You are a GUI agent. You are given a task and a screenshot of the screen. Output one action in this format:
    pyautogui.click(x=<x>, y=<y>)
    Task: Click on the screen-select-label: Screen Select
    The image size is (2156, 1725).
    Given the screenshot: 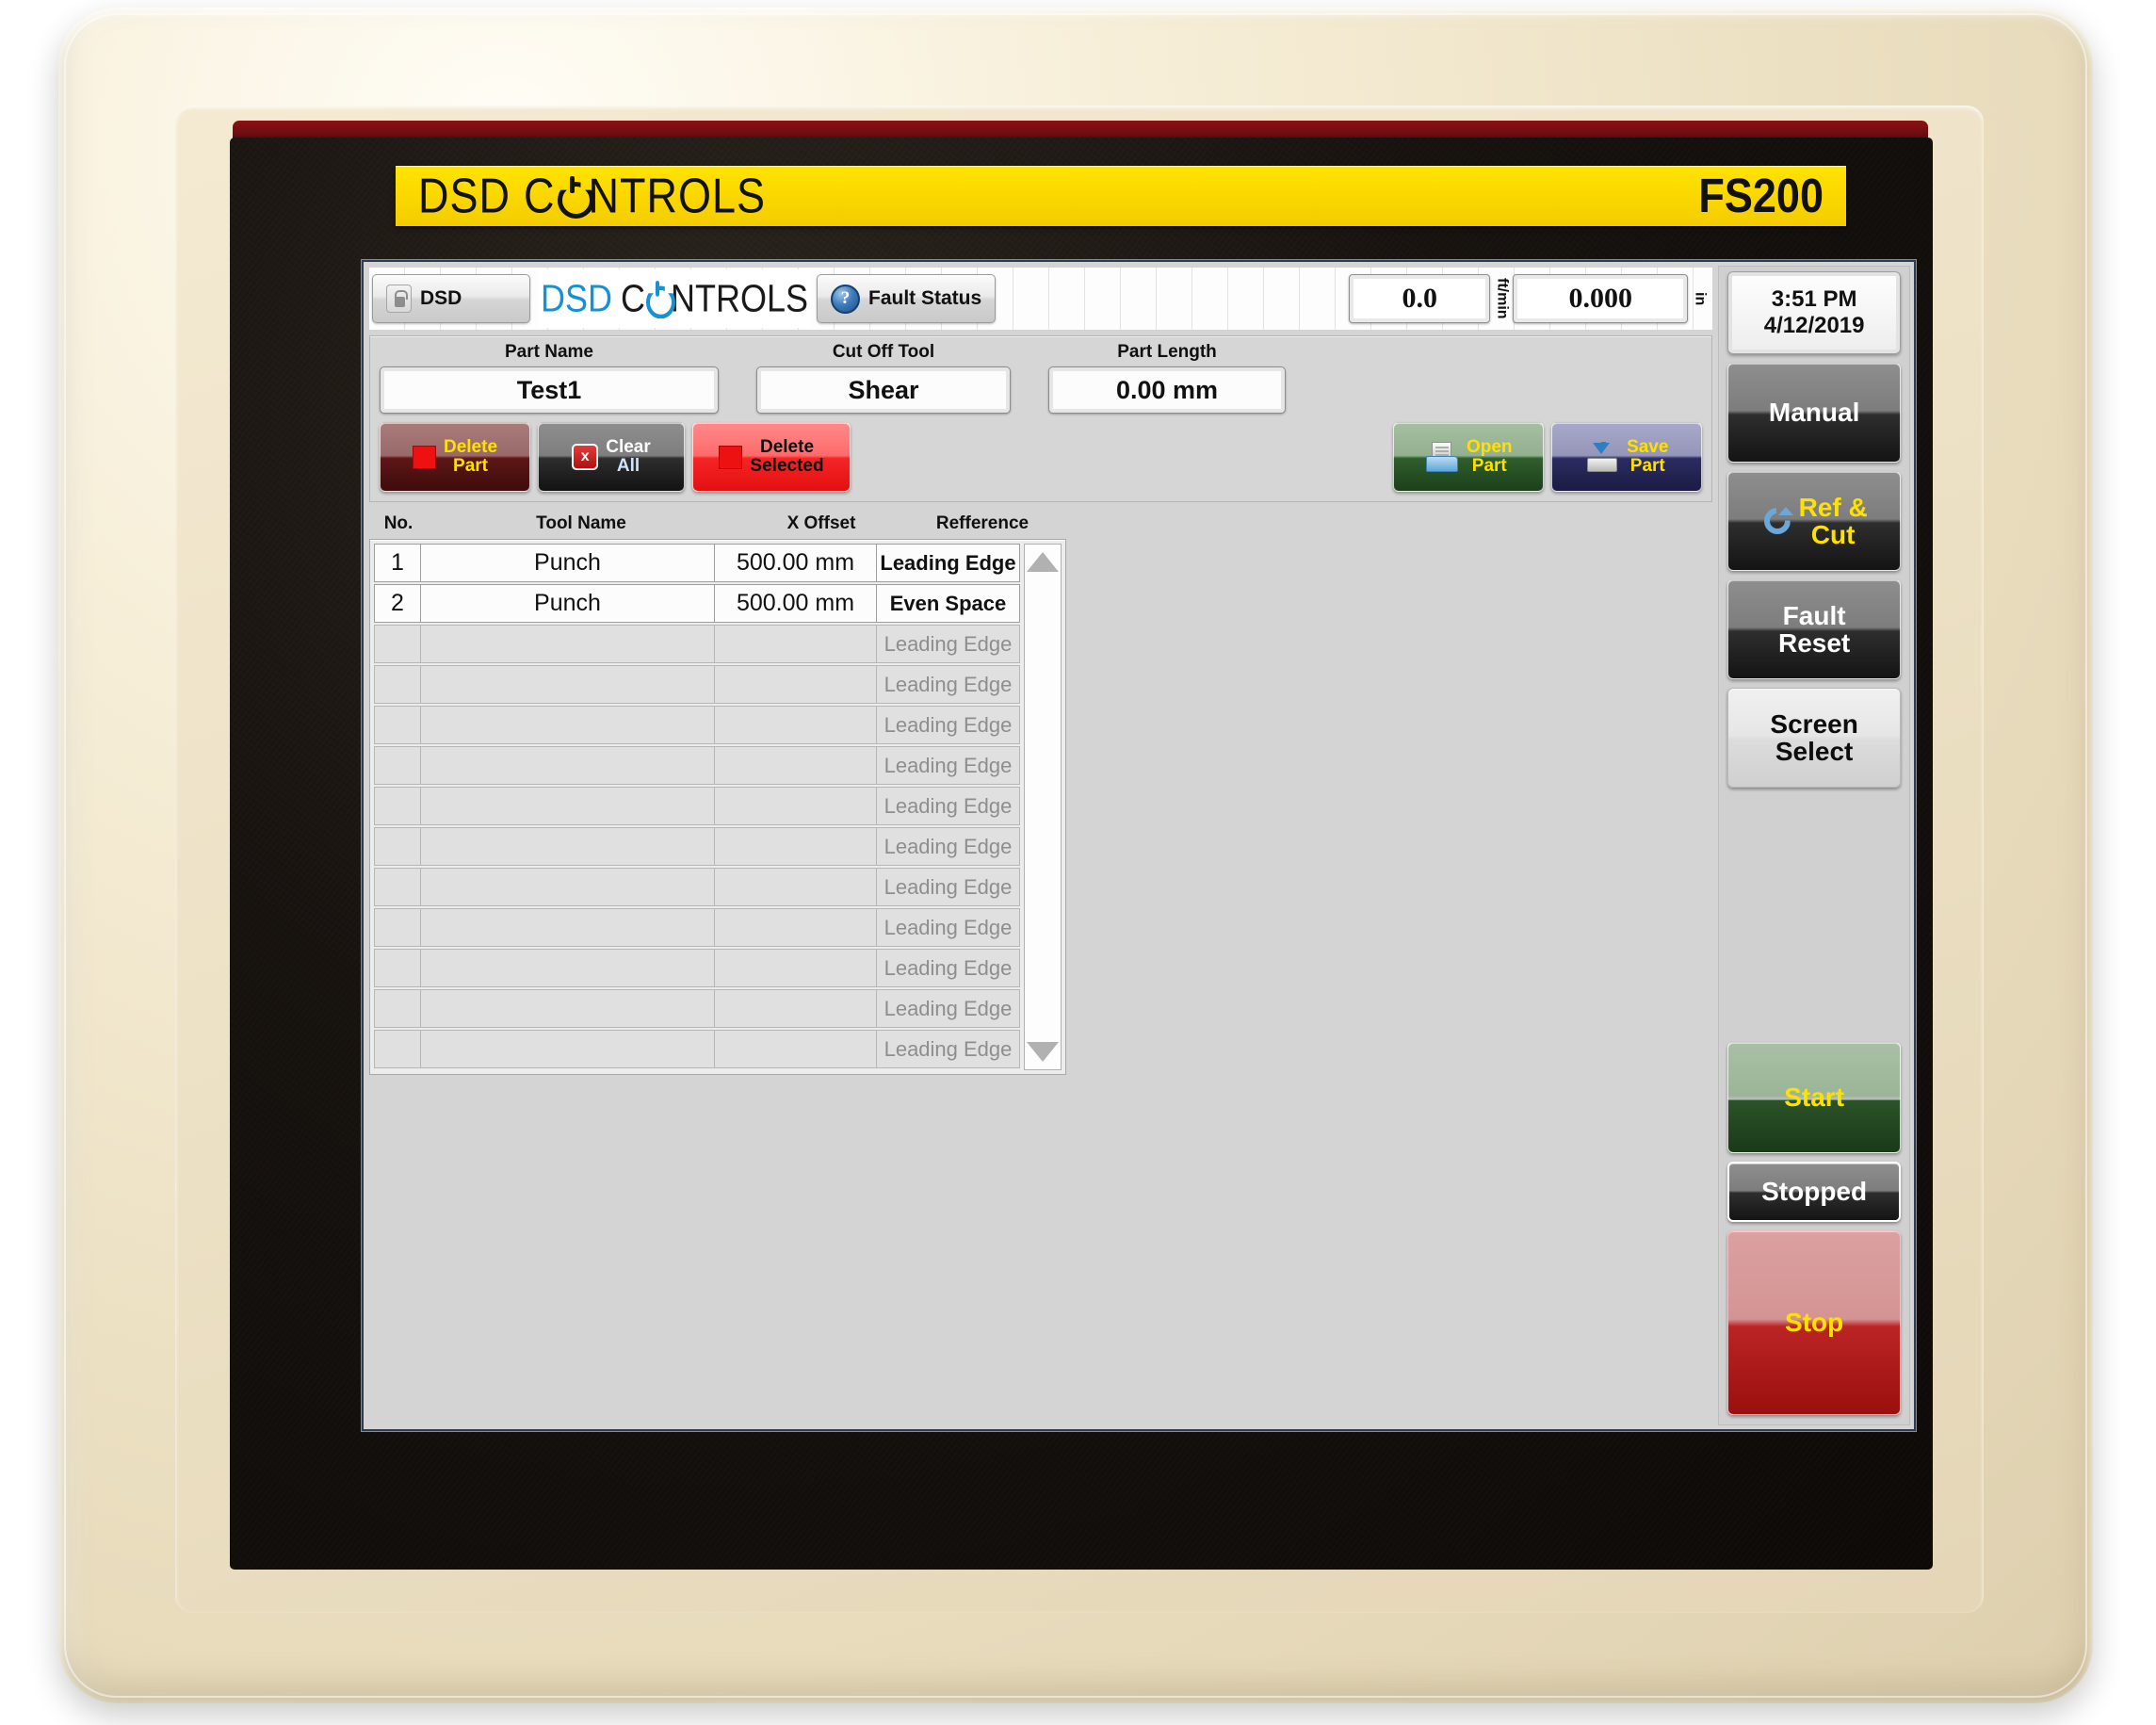 What is the action you would take?
    pyautogui.click(x=1814, y=737)
    